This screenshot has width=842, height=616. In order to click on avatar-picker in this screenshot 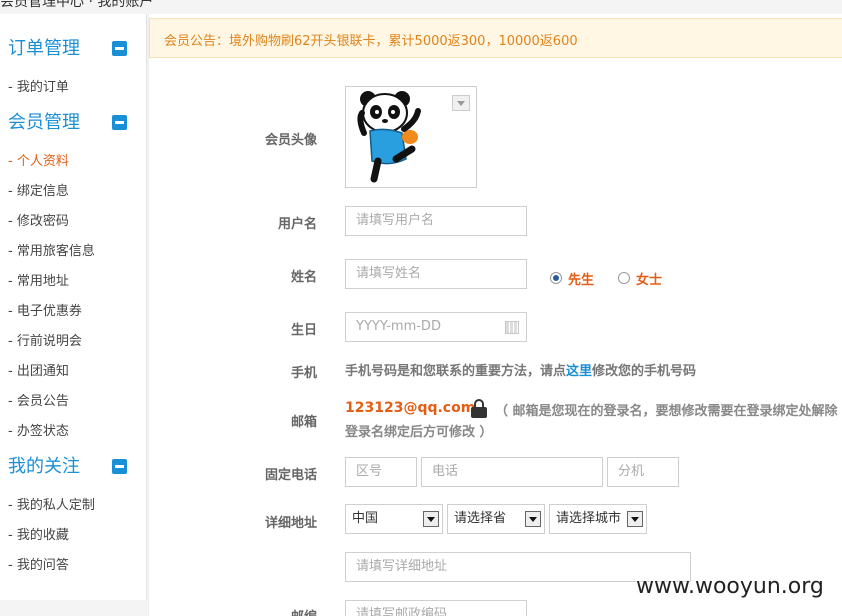, I will do `click(411, 137)`.